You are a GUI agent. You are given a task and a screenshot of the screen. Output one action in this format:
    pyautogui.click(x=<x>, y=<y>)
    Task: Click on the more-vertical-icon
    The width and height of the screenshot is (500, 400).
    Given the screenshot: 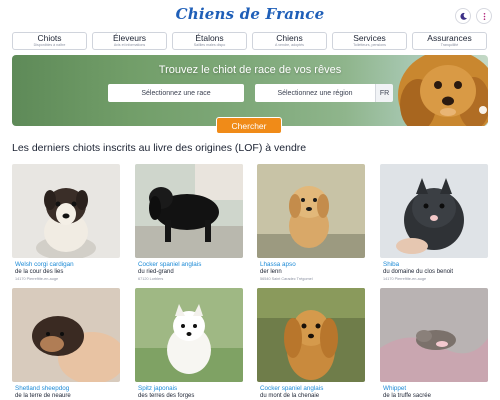 What is the action you would take?
    pyautogui.click(x=484, y=16)
    